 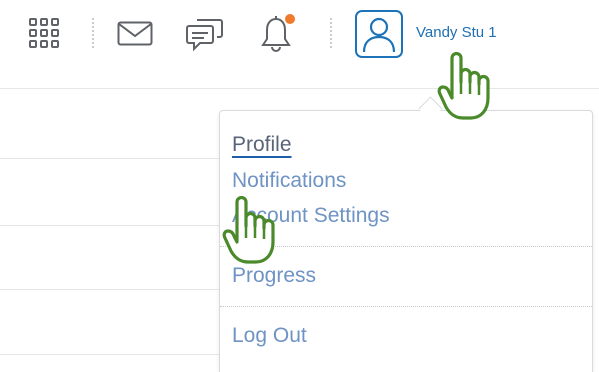 I want to click on apps-grid-icon, so click(x=44, y=35).